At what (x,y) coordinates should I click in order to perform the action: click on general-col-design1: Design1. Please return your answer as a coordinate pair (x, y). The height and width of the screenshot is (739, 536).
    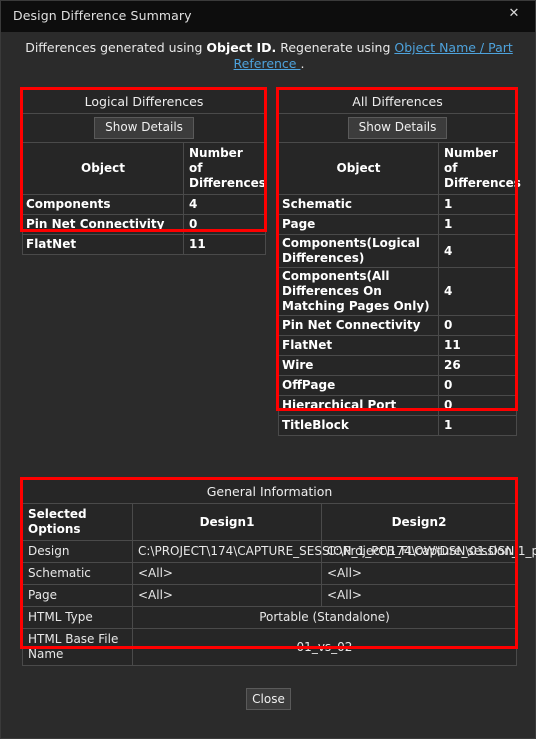
    Looking at the image, I should click on (227, 522).